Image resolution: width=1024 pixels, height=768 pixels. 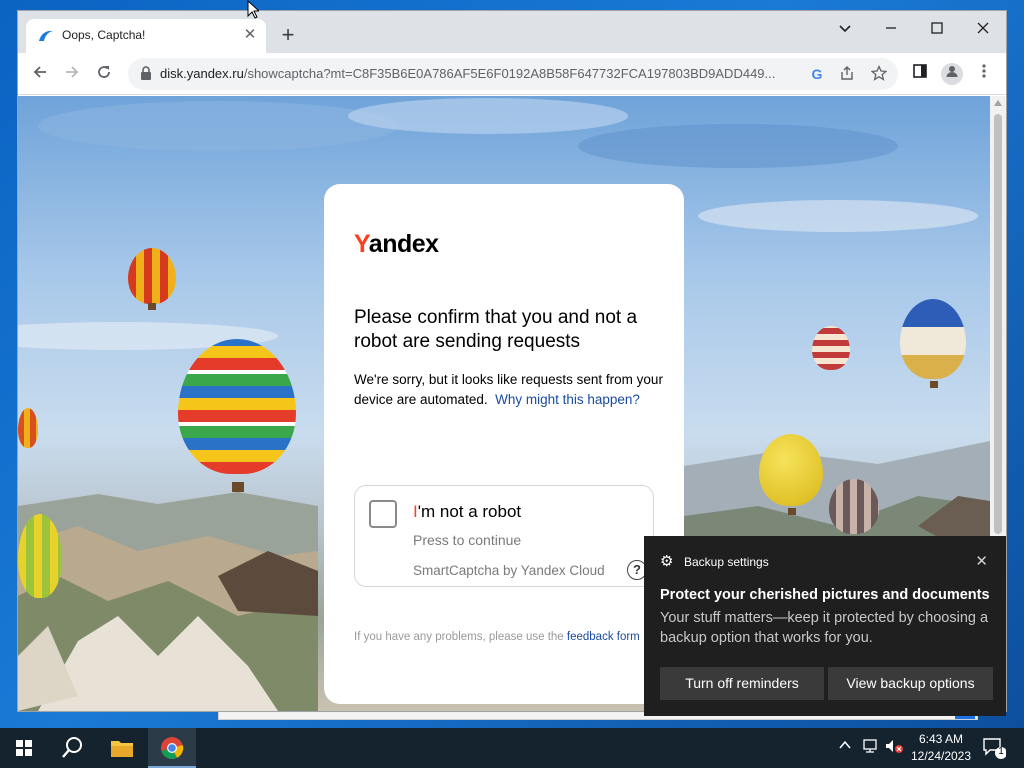 What do you see at coordinates (104, 74) in the screenshot?
I see `reload-icon` at bounding box center [104, 74].